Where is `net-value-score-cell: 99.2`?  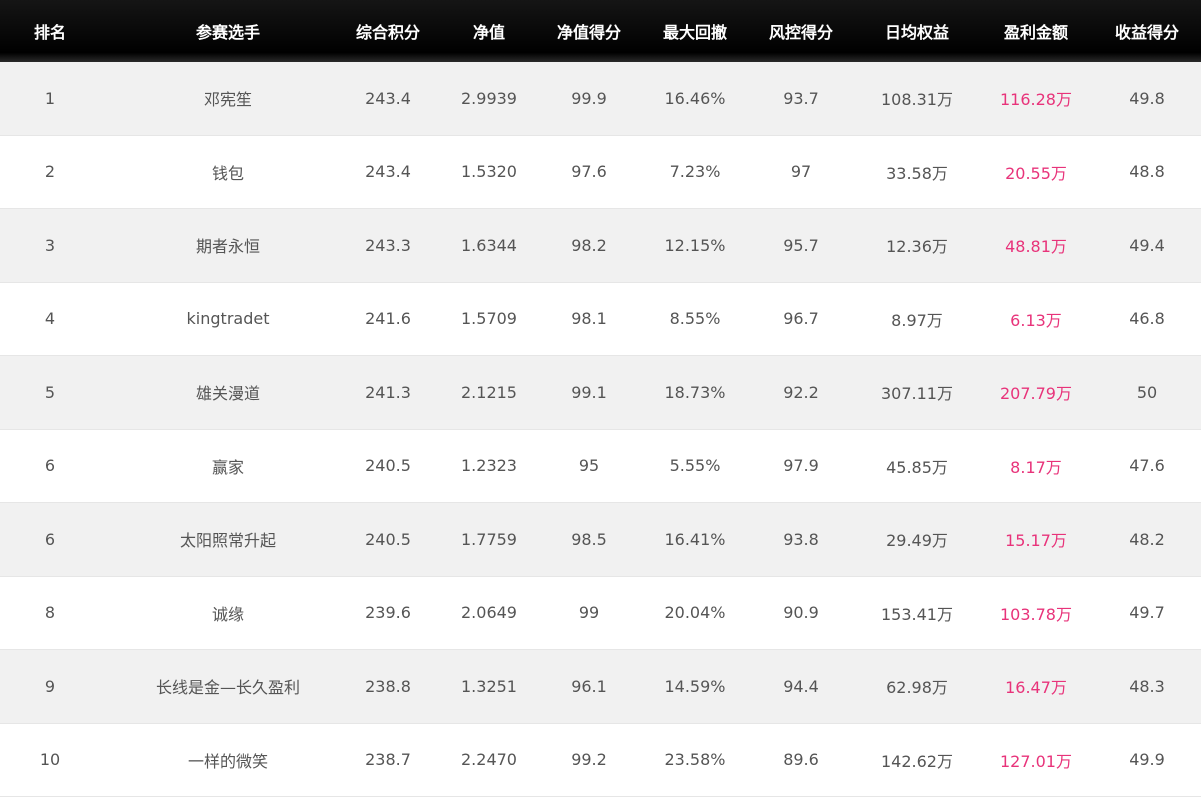
net-value-score-cell: 99.2 is located at coordinates (589, 760).